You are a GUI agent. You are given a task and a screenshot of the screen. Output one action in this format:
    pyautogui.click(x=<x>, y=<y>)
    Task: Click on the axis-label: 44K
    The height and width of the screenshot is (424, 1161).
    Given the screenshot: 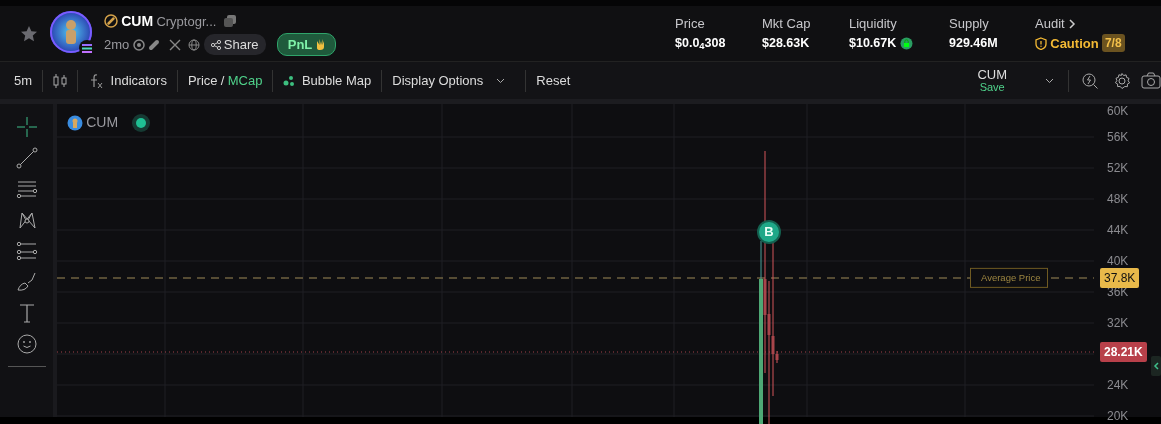 What is the action you would take?
    pyautogui.click(x=1118, y=230)
    